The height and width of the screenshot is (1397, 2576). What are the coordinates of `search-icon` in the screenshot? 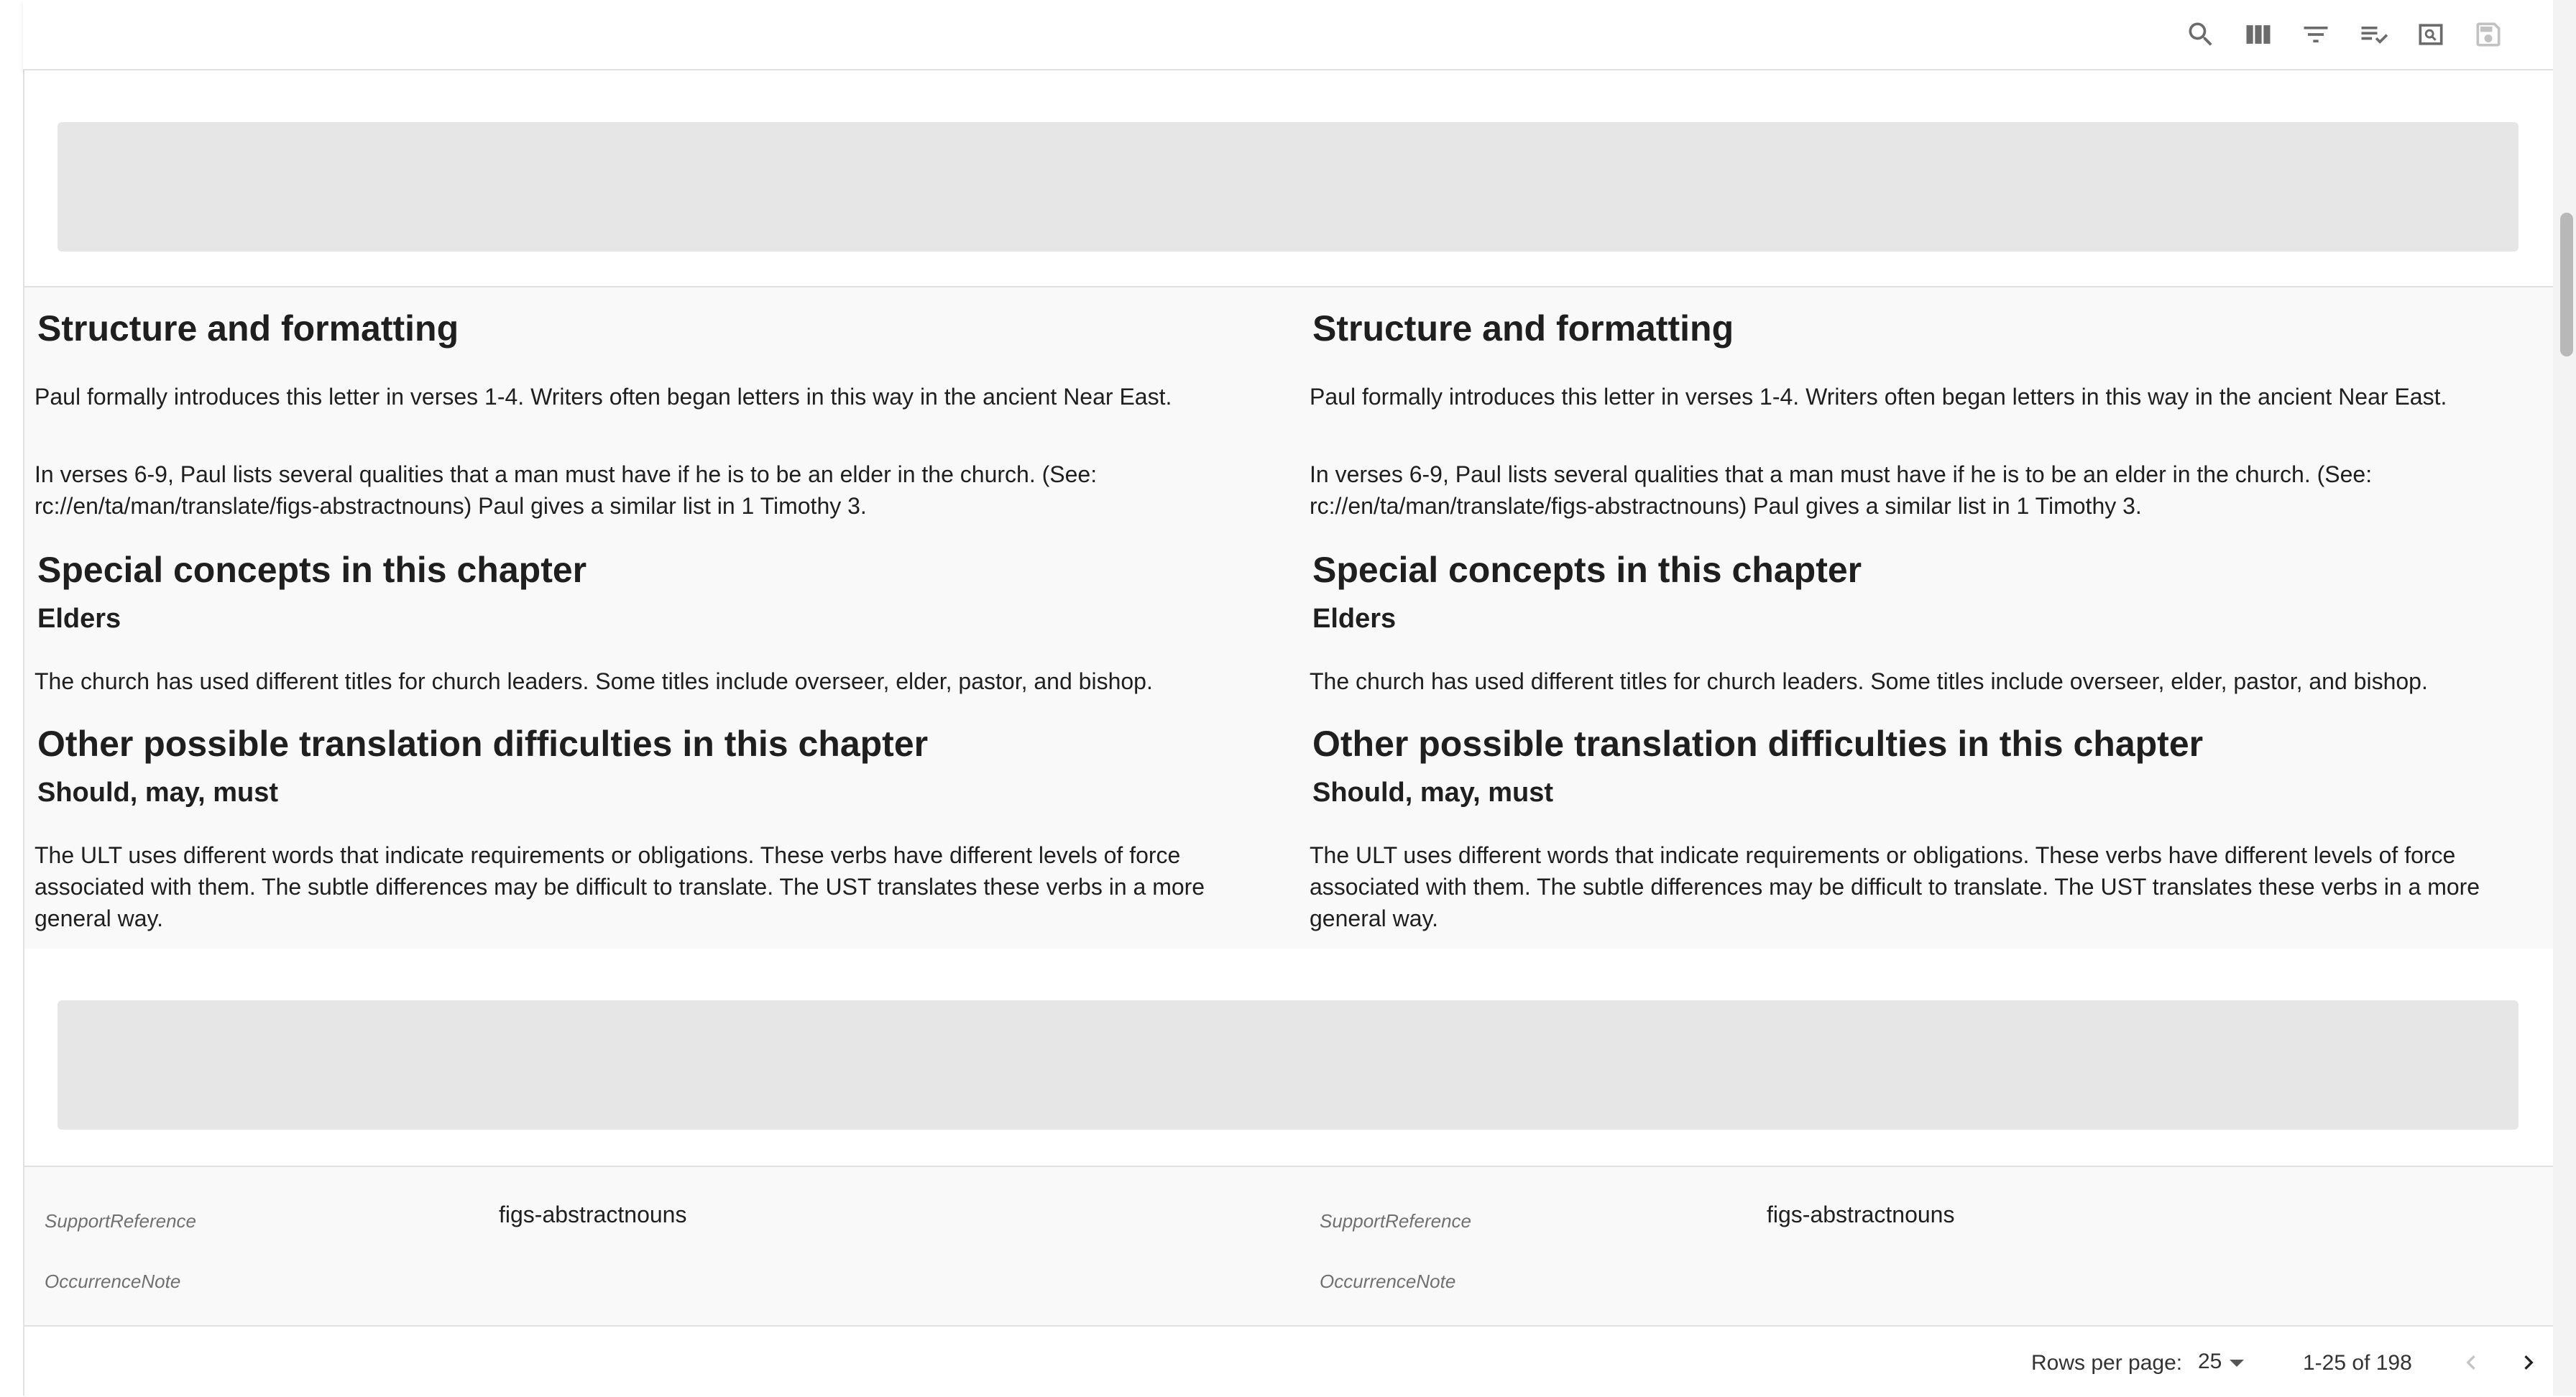 It's located at (2201, 34).